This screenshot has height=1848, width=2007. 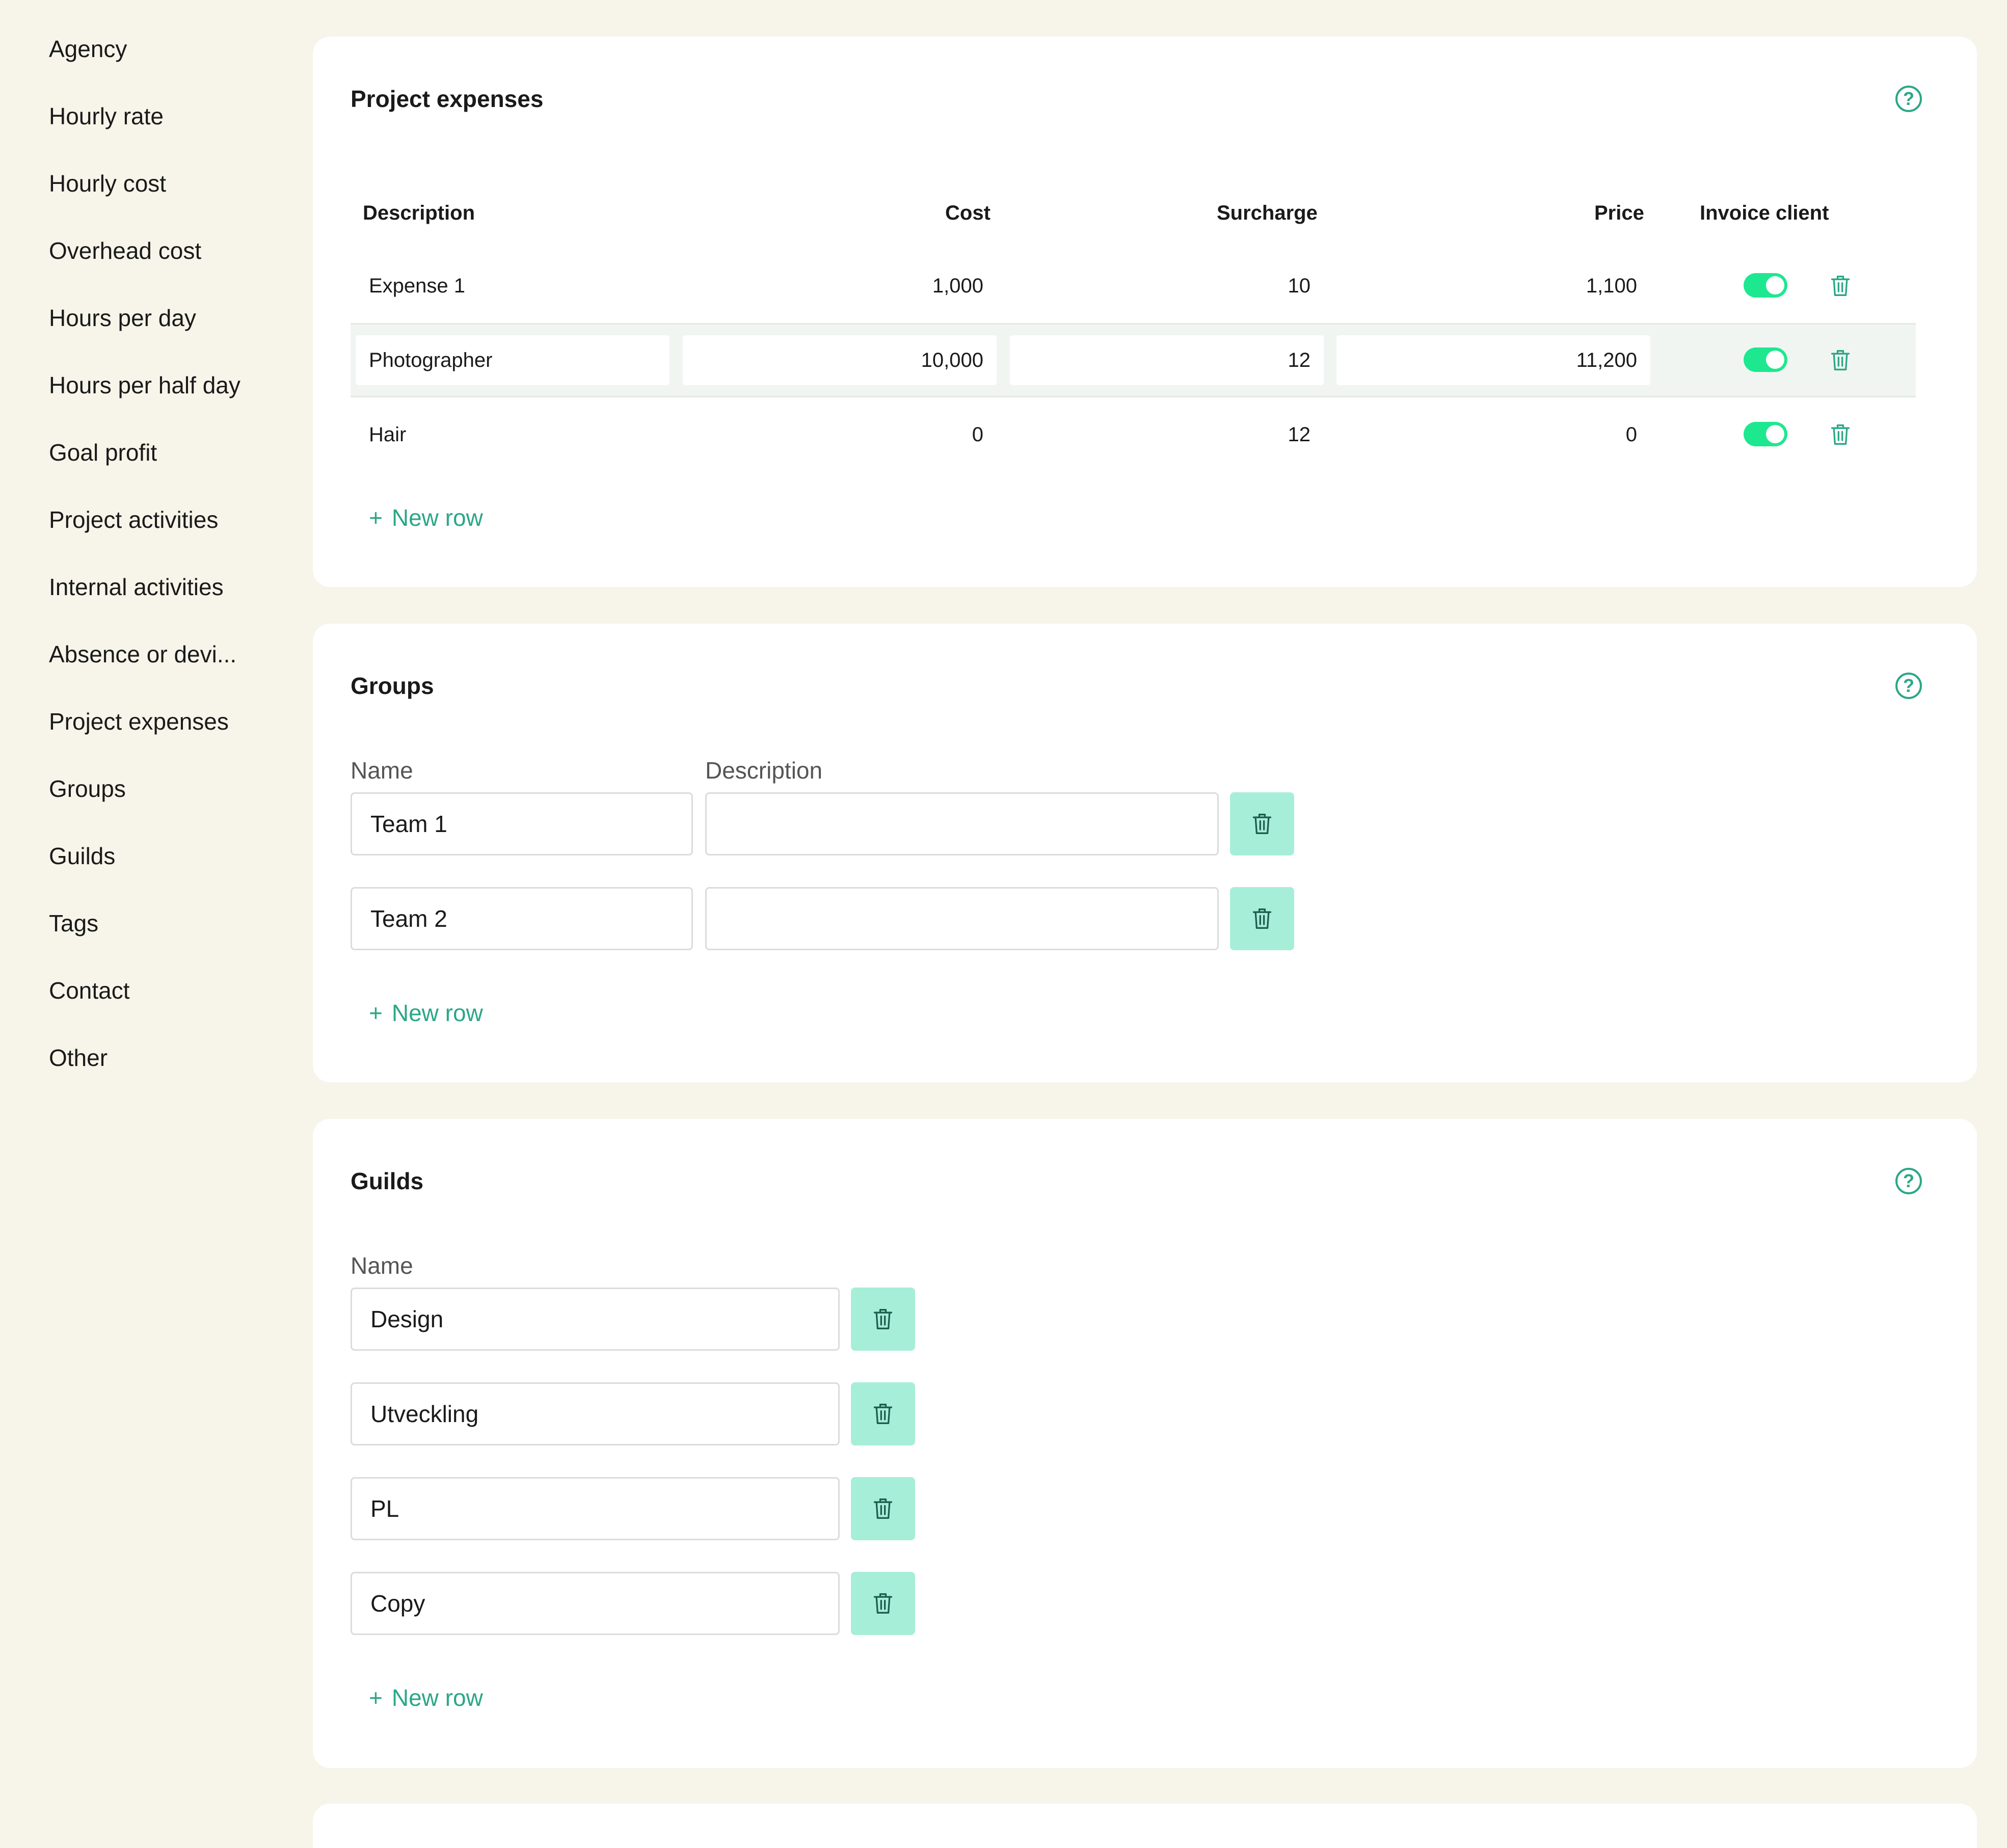 I want to click on guild-name-input: Design, so click(x=595, y=1319).